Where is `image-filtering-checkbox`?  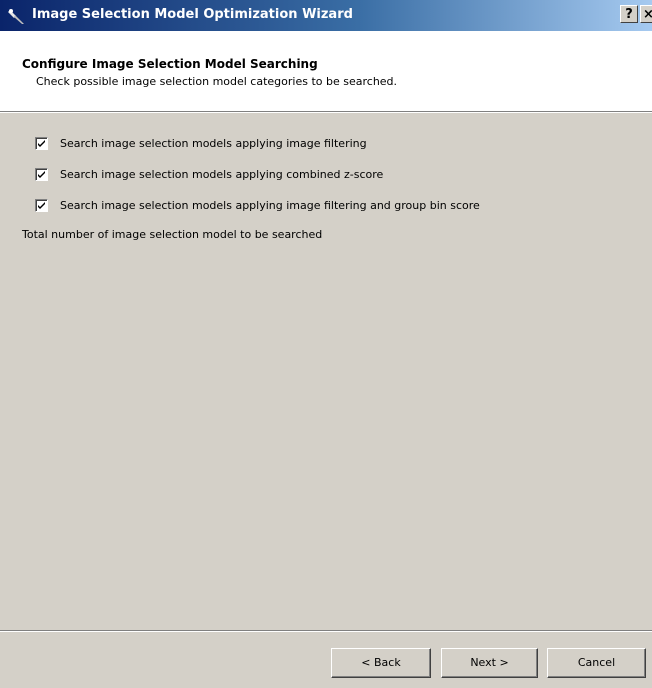 image-filtering-checkbox is located at coordinates (41, 143).